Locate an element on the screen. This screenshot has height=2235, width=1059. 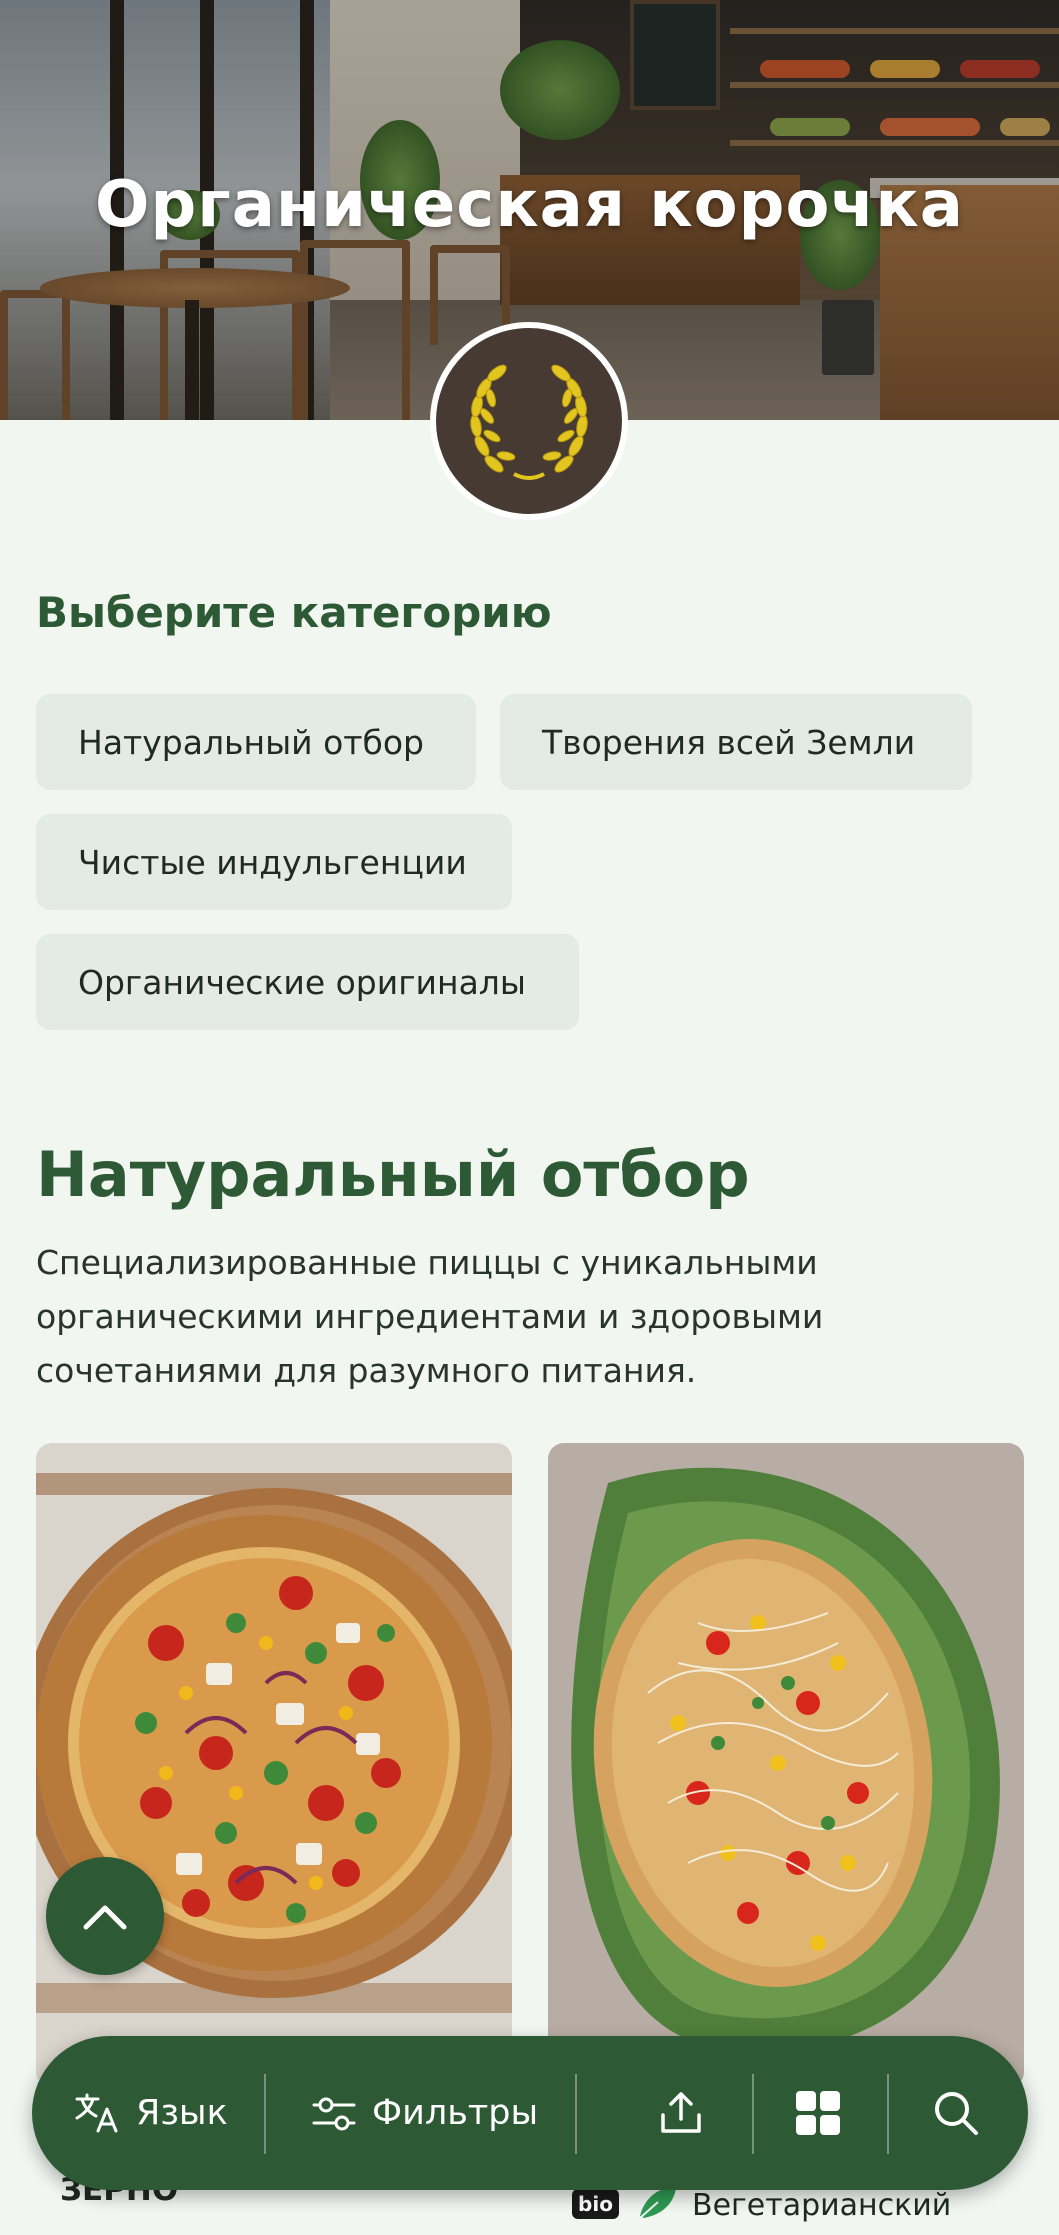
category-chip-indulgences: Чистые индульгенции is located at coordinates (274, 862).